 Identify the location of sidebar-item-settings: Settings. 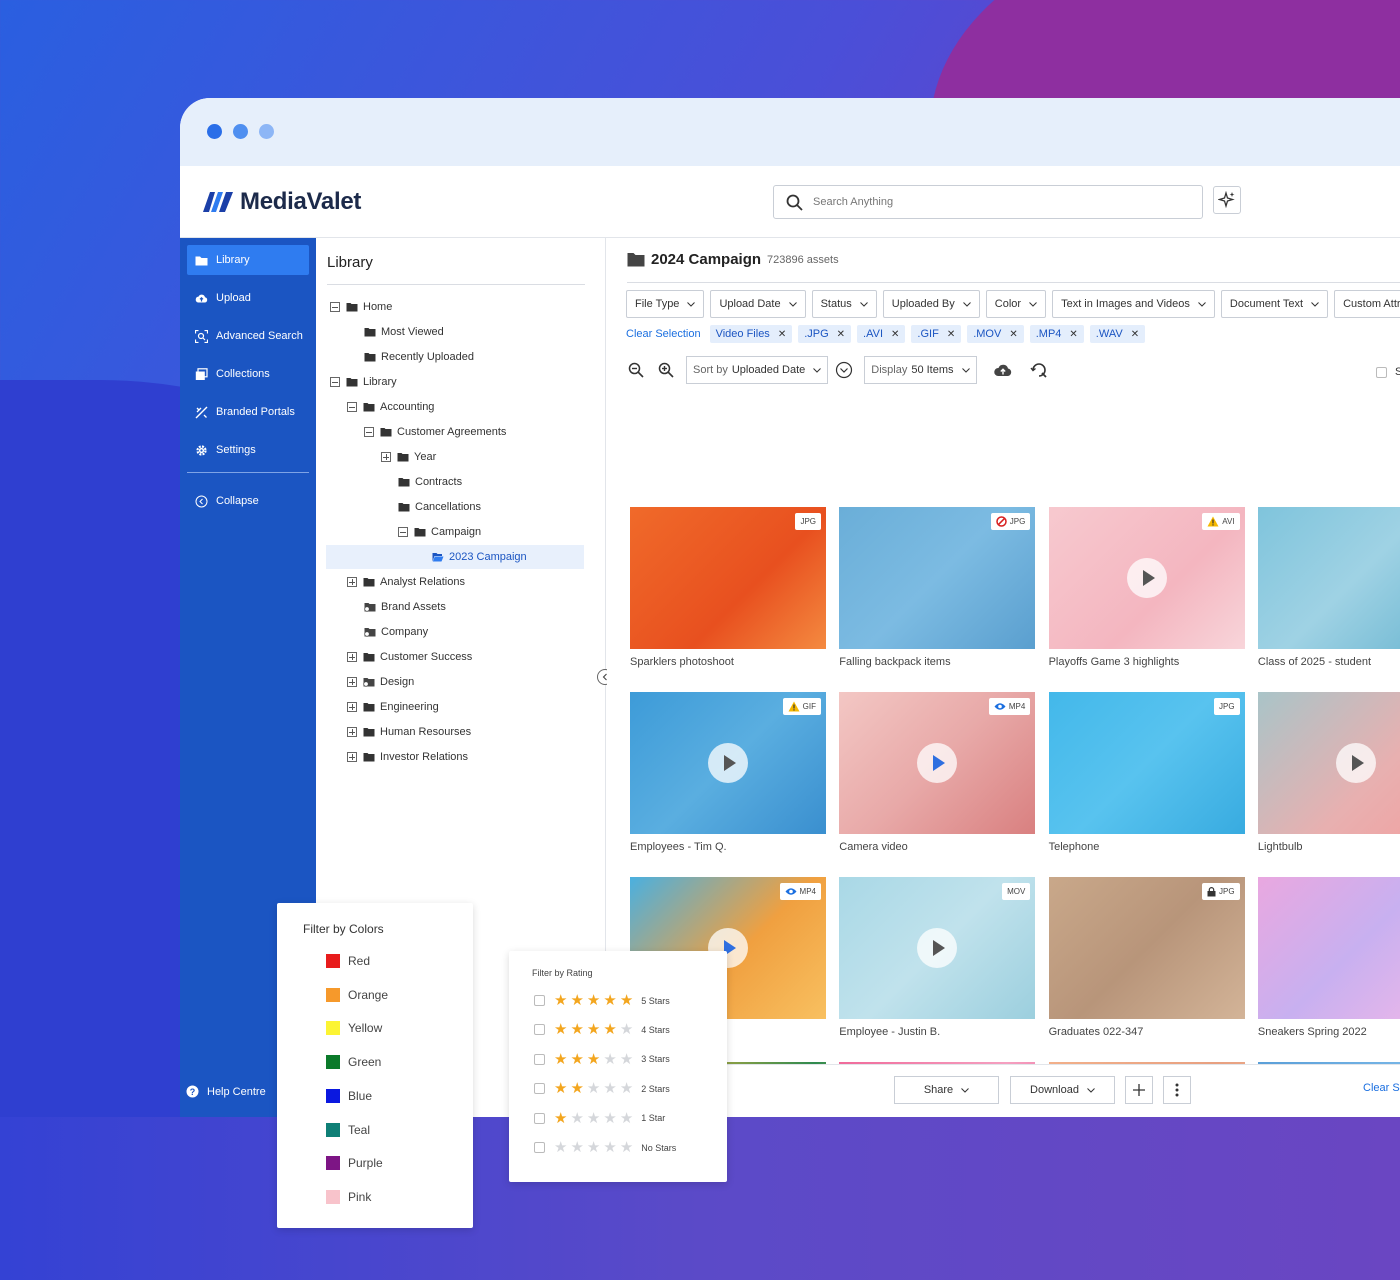
(248, 450).